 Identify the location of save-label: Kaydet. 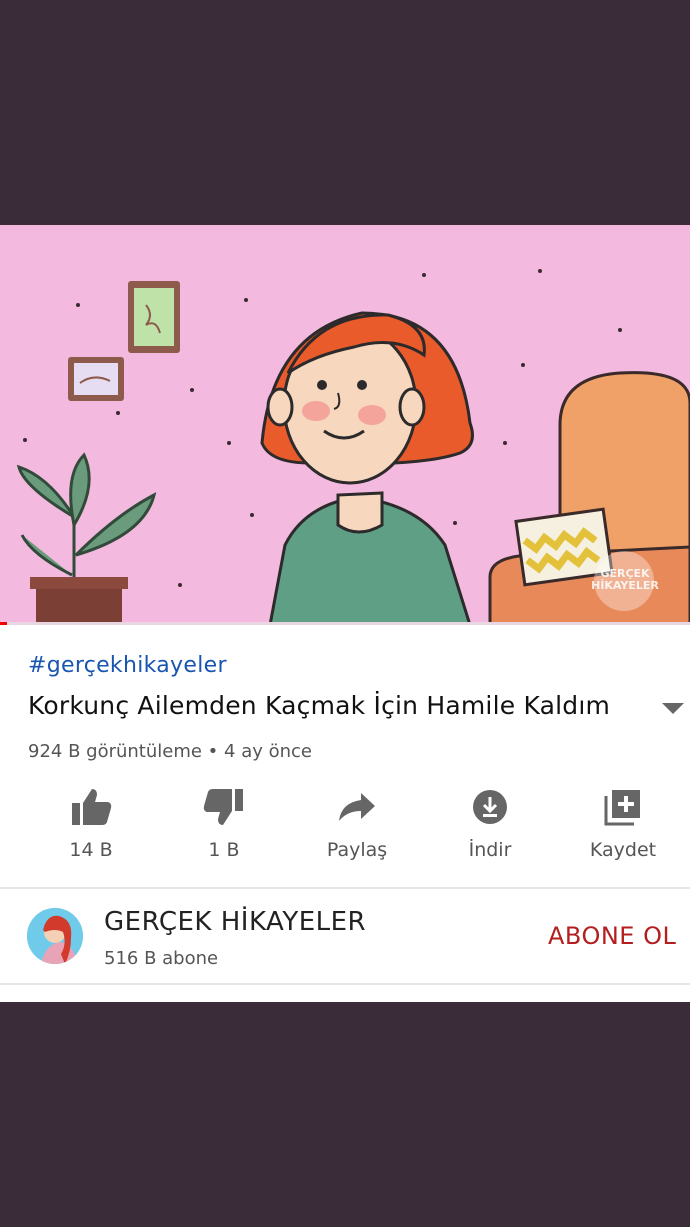
(623, 850).